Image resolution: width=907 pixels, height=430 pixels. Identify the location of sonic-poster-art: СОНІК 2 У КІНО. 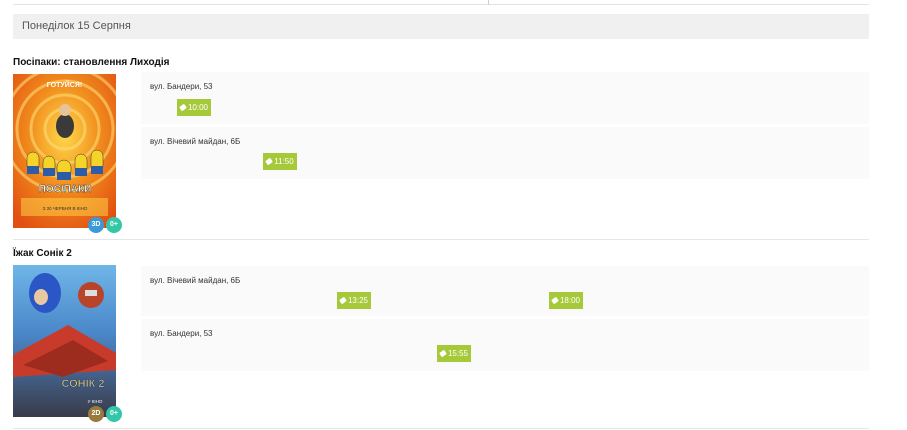
(64, 341).